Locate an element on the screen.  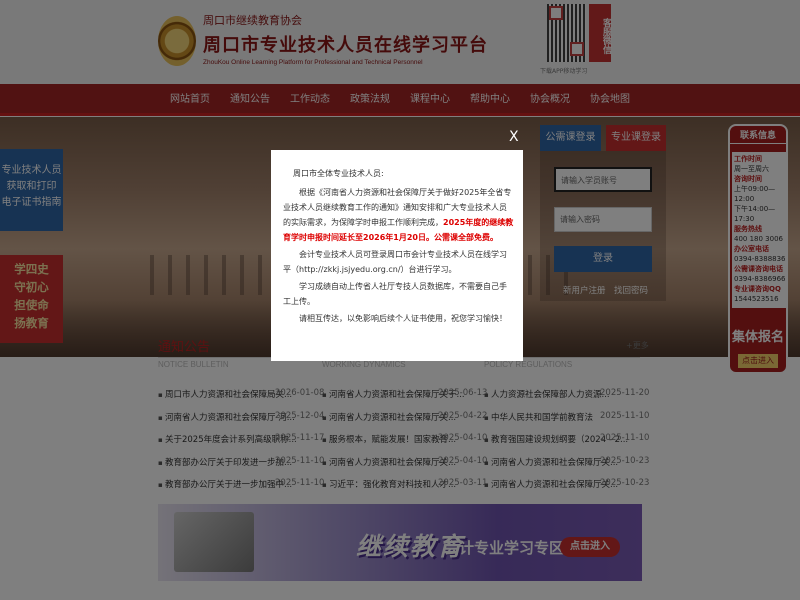
modal-greeting: 周口市全体专业技术人员: is located at coordinates (338, 173).